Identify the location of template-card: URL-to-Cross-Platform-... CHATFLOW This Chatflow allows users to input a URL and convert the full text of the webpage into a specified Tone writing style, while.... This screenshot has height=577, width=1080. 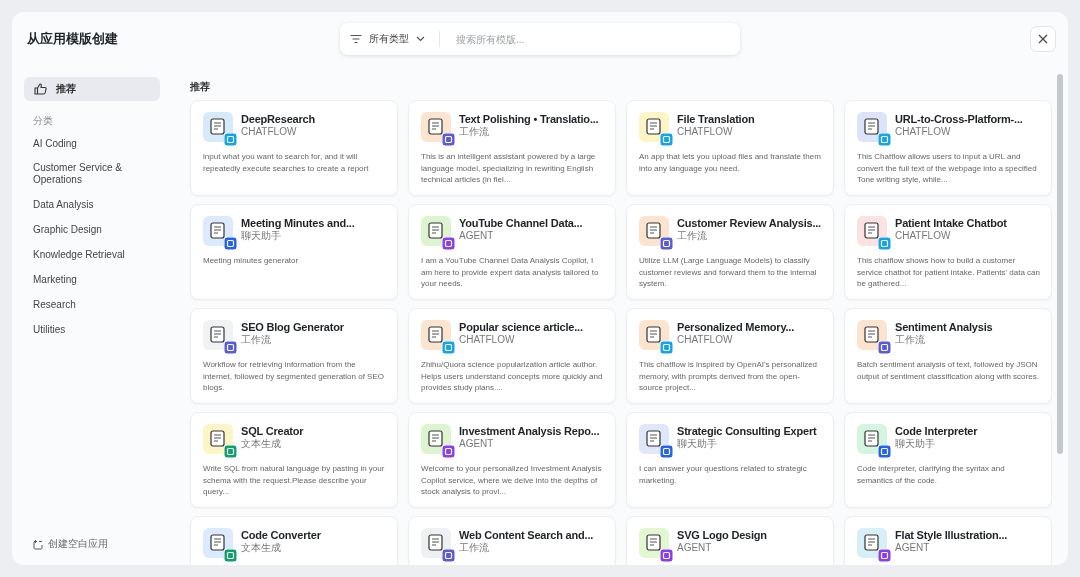
(948, 148).